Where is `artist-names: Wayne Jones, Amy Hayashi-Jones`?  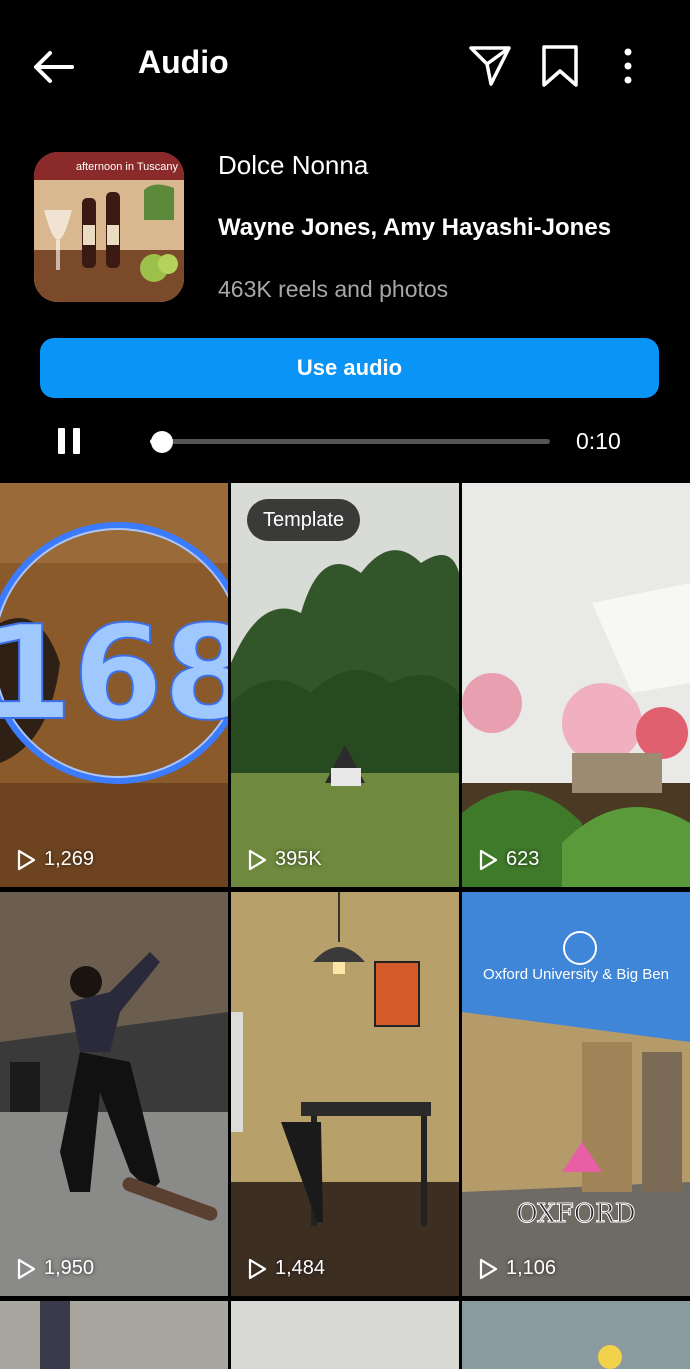
artist-names: Wayne Jones, Amy Hayashi-Jones is located at coordinates (414, 228).